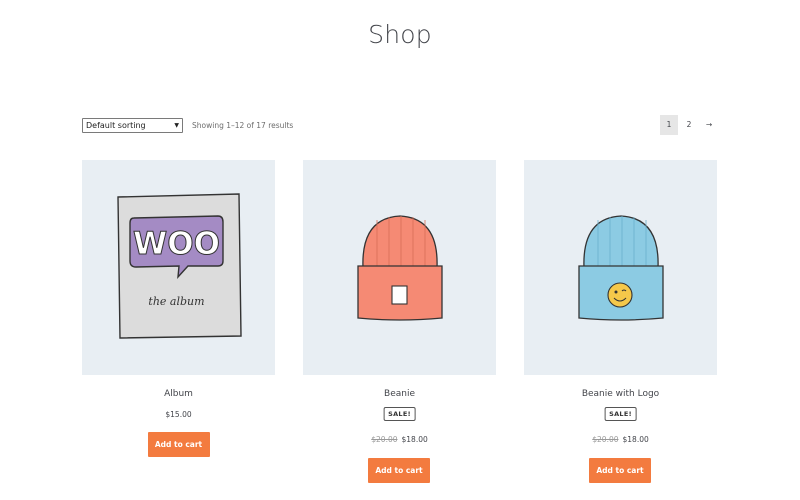 The image size is (800, 500). What do you see at coordinates (176, 125) in the screenshot?
I see `chevron-down-icon: ▼` at bounding box center [176, 125].